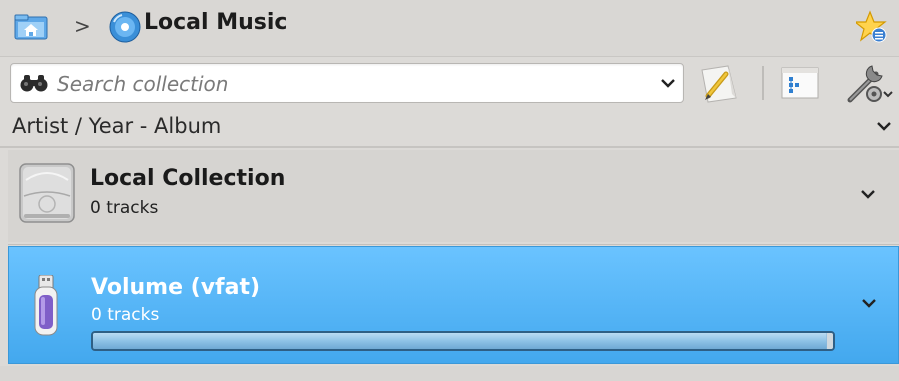 Image resolution: width=899 pixels, height=381 pixels. What do you see at coordinates (449, 28) in the screenshot?
I see `breadcrumb-bar: > Local Music` at bounding box center [449, 28].